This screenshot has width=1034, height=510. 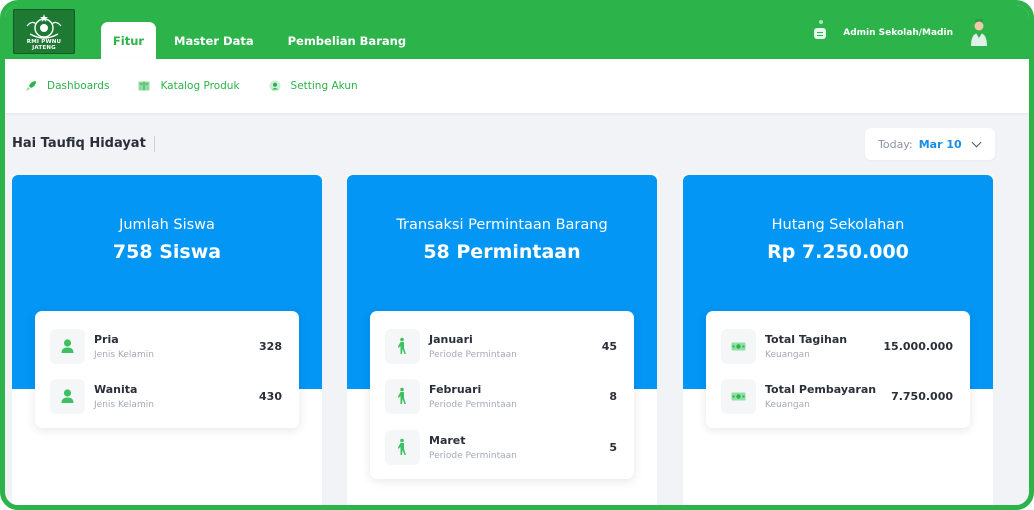 What do you see at coordinates (275, 86) in the screenshot?
I see `user-icon` at bounding box center [275, 86].